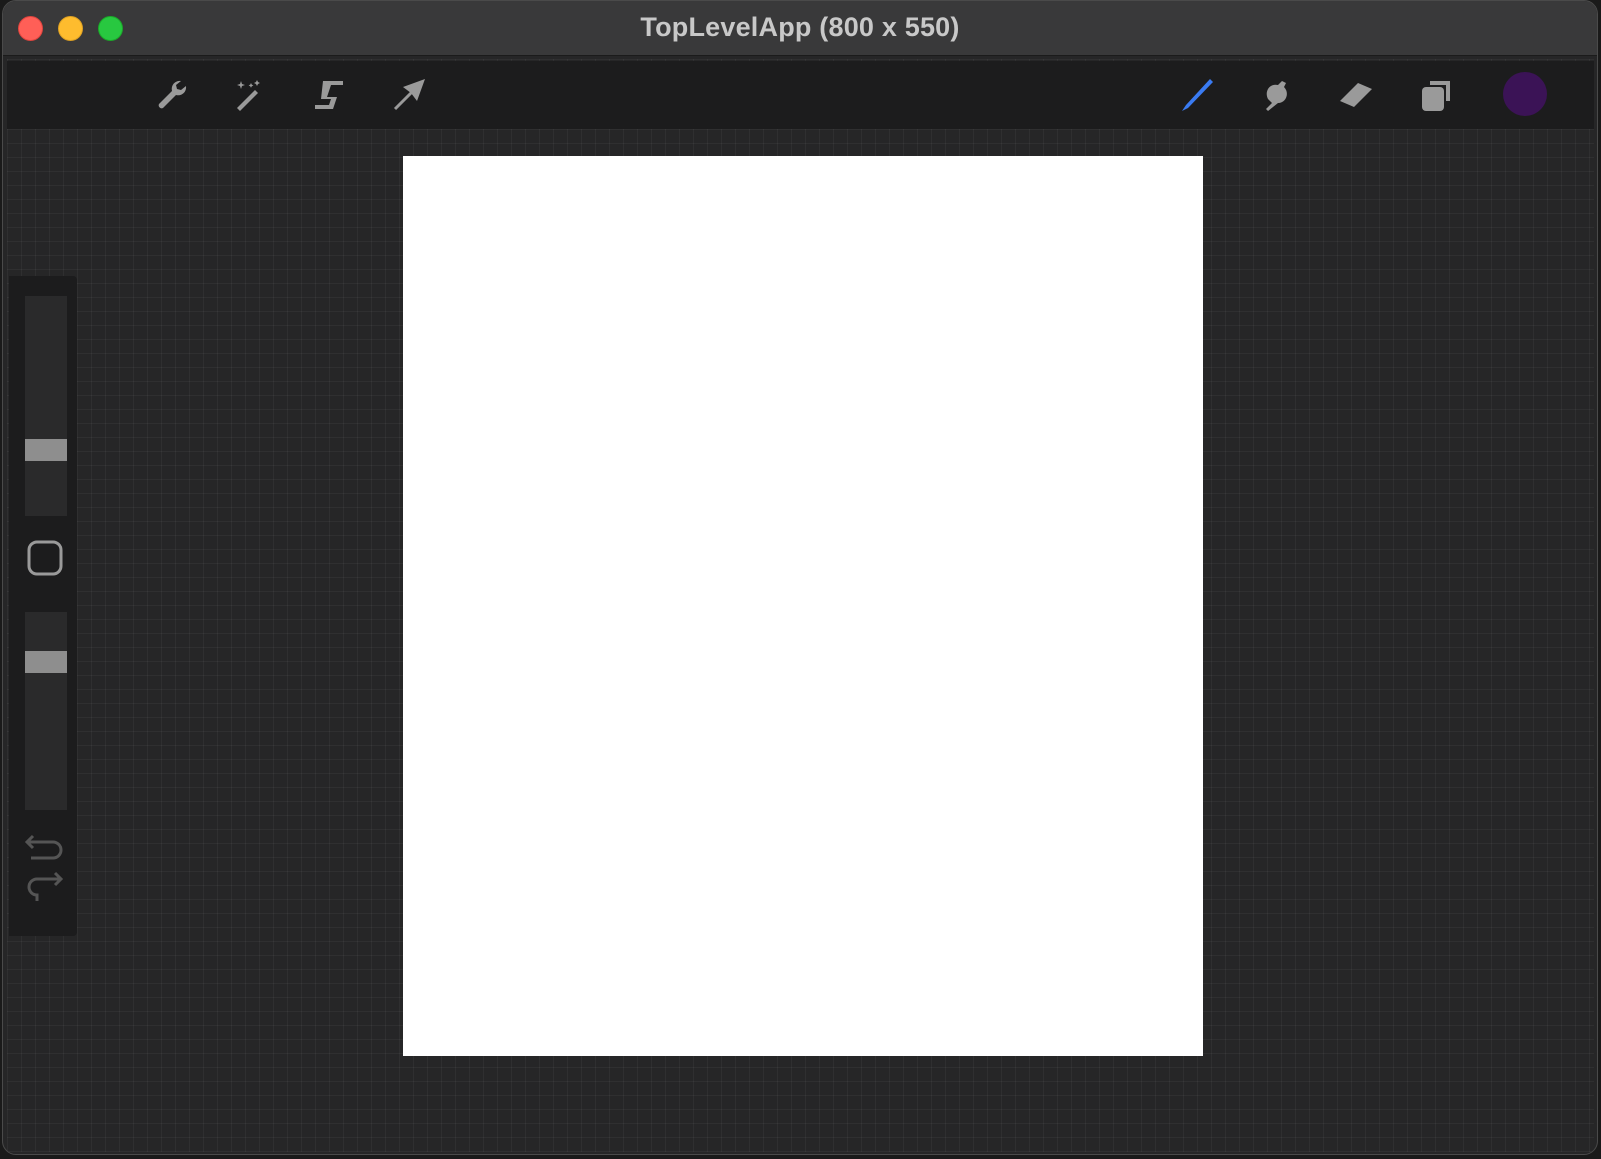 This screenshot has height=1159, width=1601. I want to click on wrench-icon, so click(172, 94).